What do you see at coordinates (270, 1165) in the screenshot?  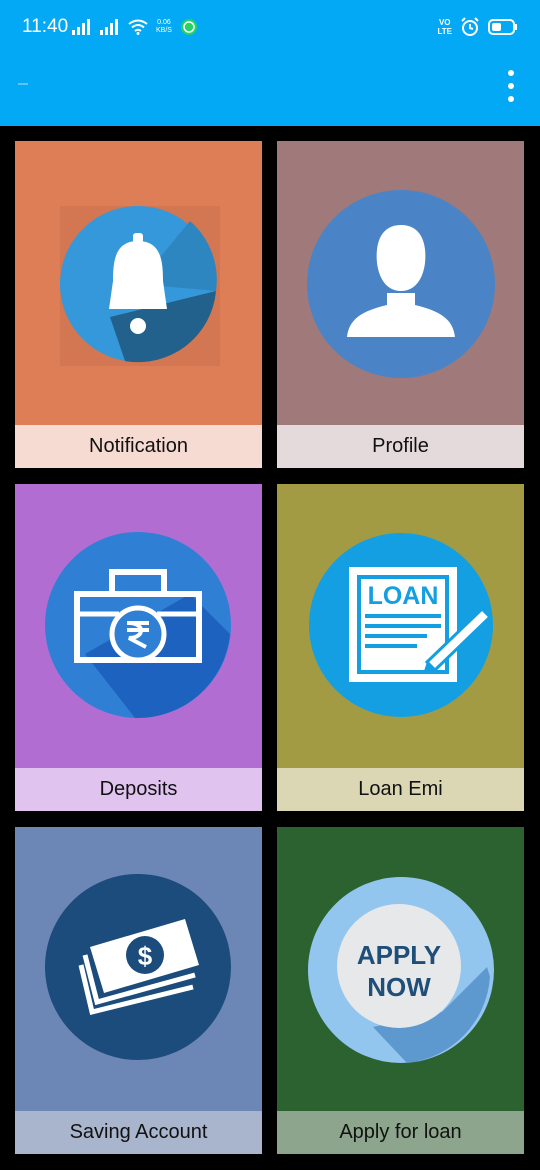 I see `bottom-edge` at bounding box center [270, 1165].